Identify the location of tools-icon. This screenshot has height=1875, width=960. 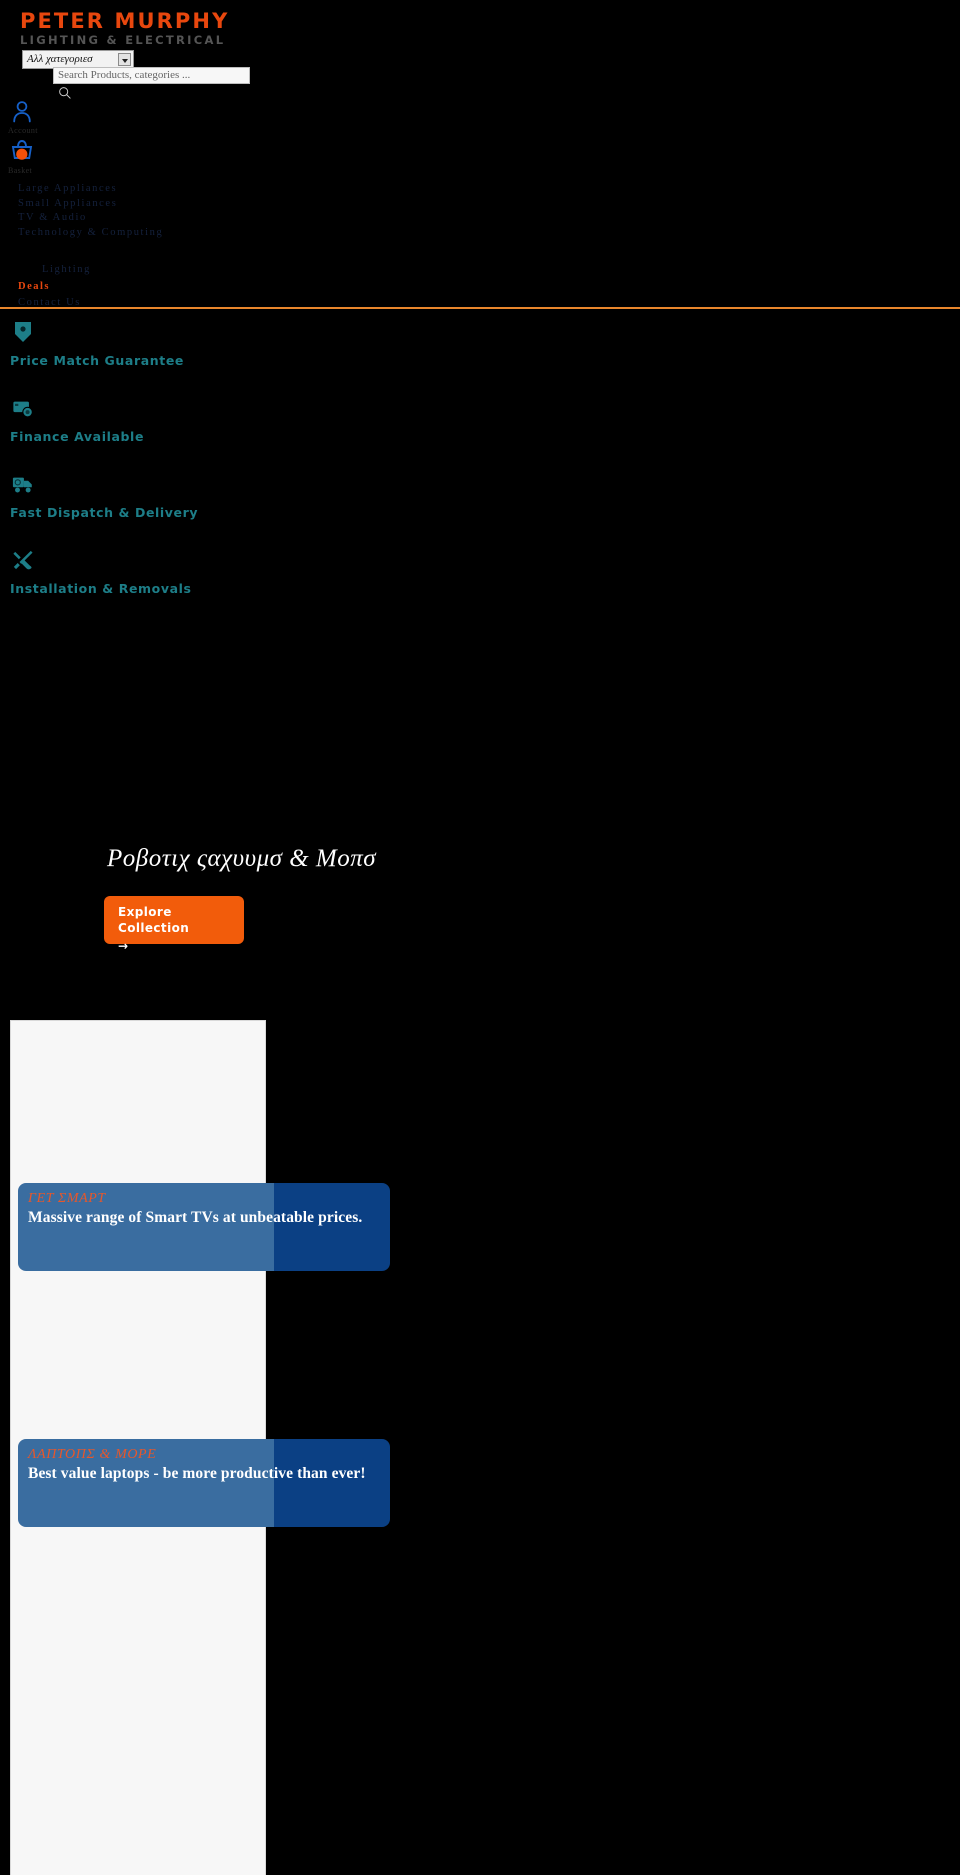
(23, 560).